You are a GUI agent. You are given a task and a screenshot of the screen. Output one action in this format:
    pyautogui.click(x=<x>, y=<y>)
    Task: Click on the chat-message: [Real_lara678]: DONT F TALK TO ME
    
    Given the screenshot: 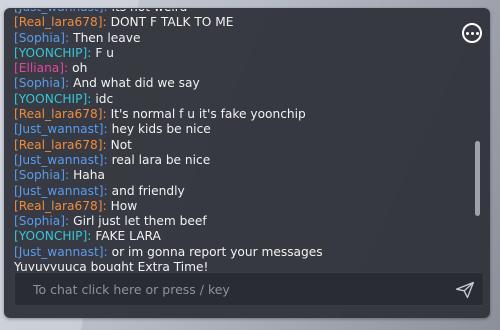 What is the action you would take?
    pyautogui.click(x=234, y=22)
    